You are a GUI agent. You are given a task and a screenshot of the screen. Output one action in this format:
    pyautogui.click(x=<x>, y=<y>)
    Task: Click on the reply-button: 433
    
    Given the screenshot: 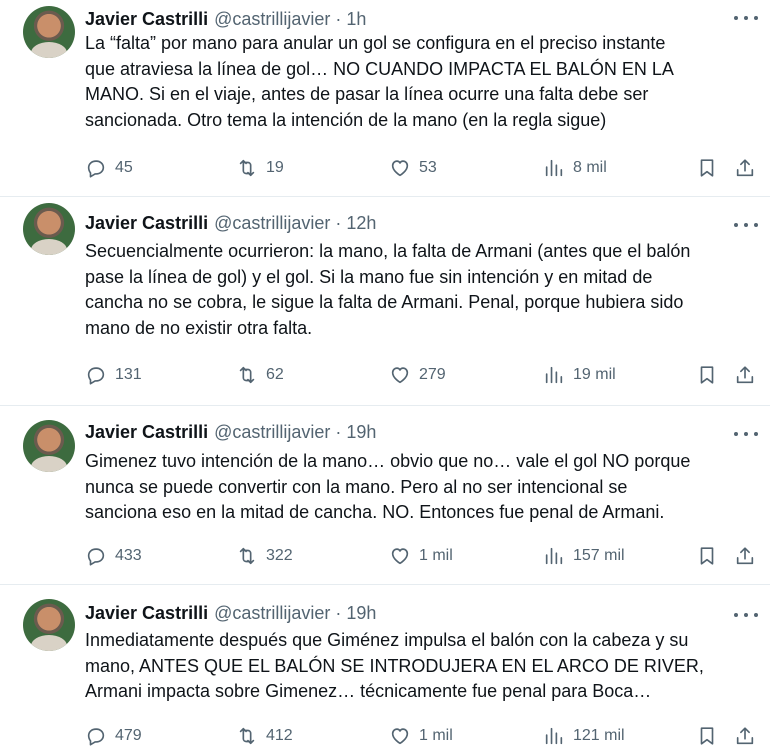 What is the action you would take?
    pyautogui.click(x=113, y=556)
    